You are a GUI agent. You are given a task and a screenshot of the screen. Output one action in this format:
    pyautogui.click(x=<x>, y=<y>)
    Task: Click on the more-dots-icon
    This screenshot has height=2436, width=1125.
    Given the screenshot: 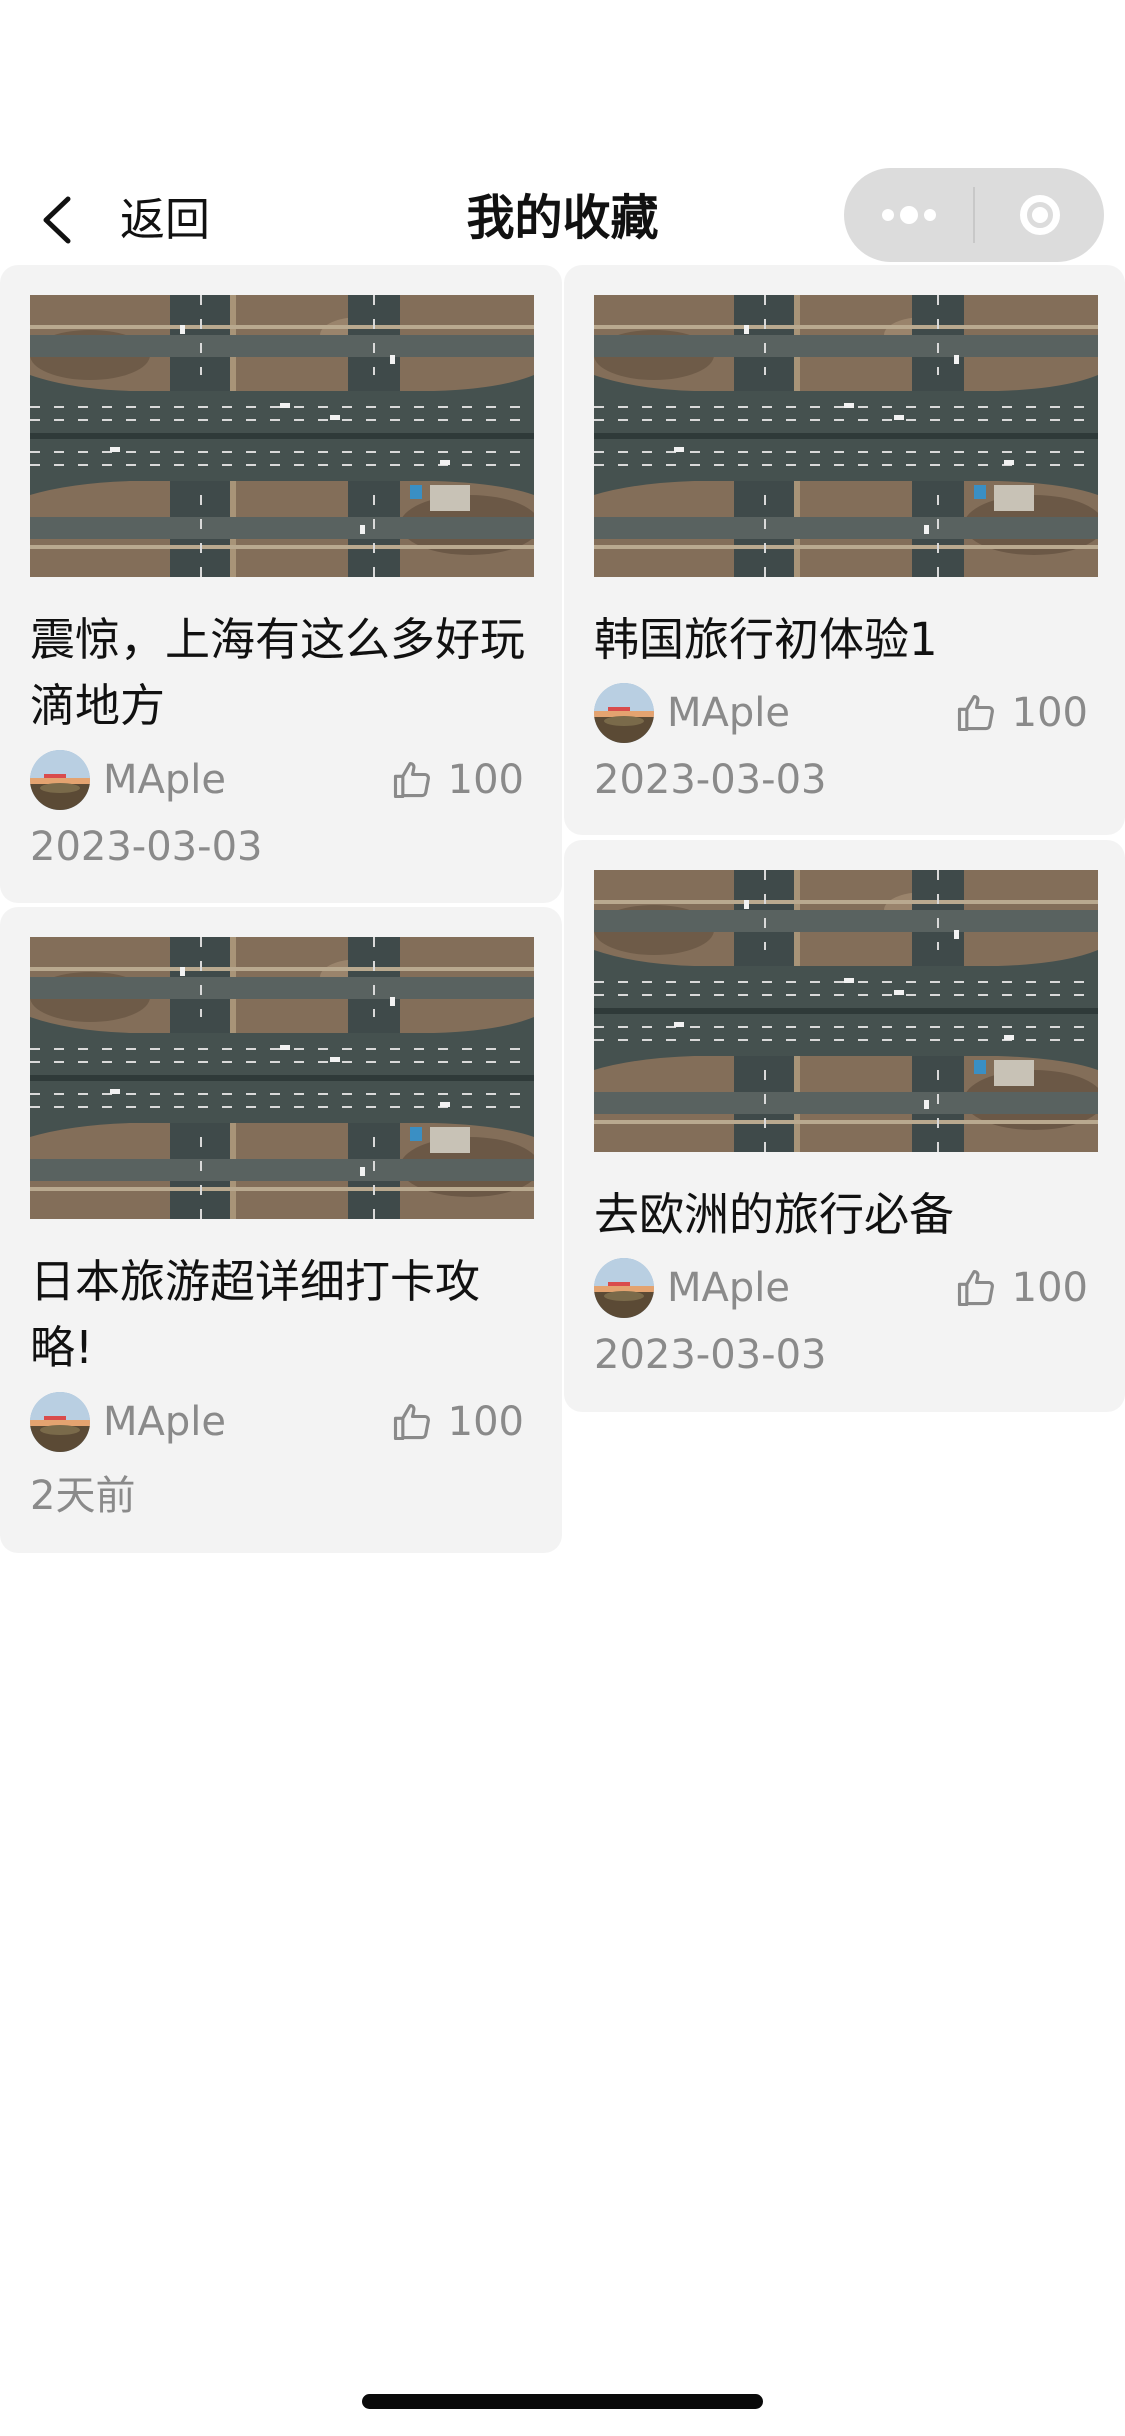 What is the action you would take?
    pyautogui.click(x=908, y=215)
    